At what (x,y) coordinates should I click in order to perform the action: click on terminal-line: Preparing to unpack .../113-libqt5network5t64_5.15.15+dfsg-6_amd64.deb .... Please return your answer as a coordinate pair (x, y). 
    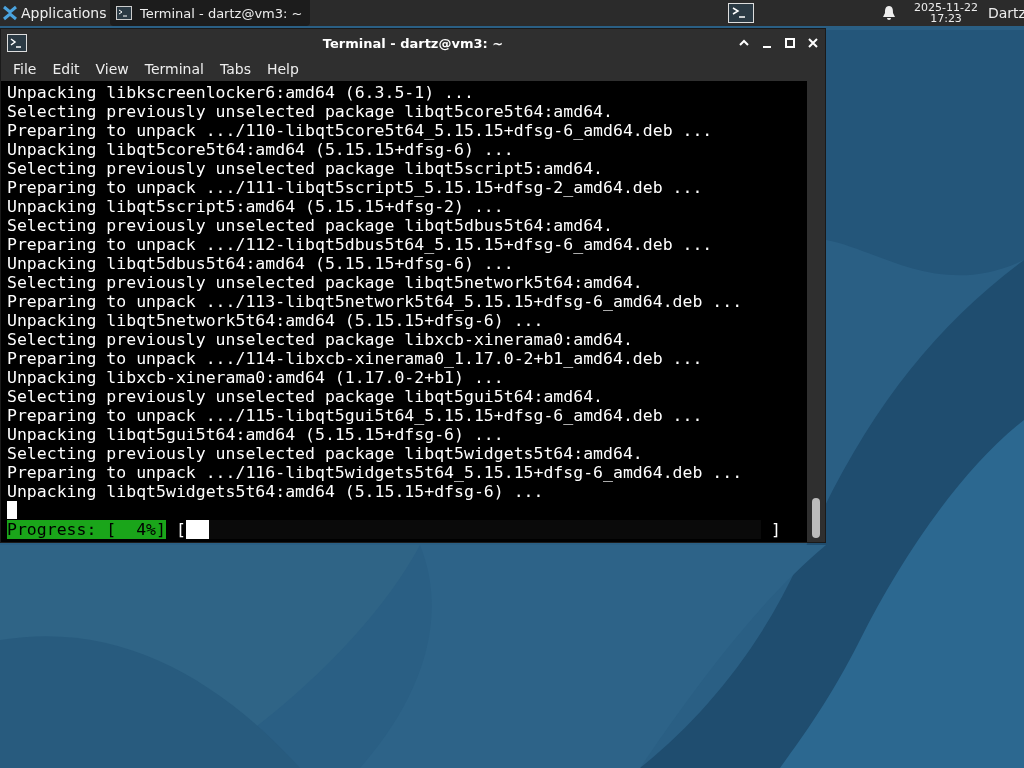
    Looking at the image, I should click on (375, 301).